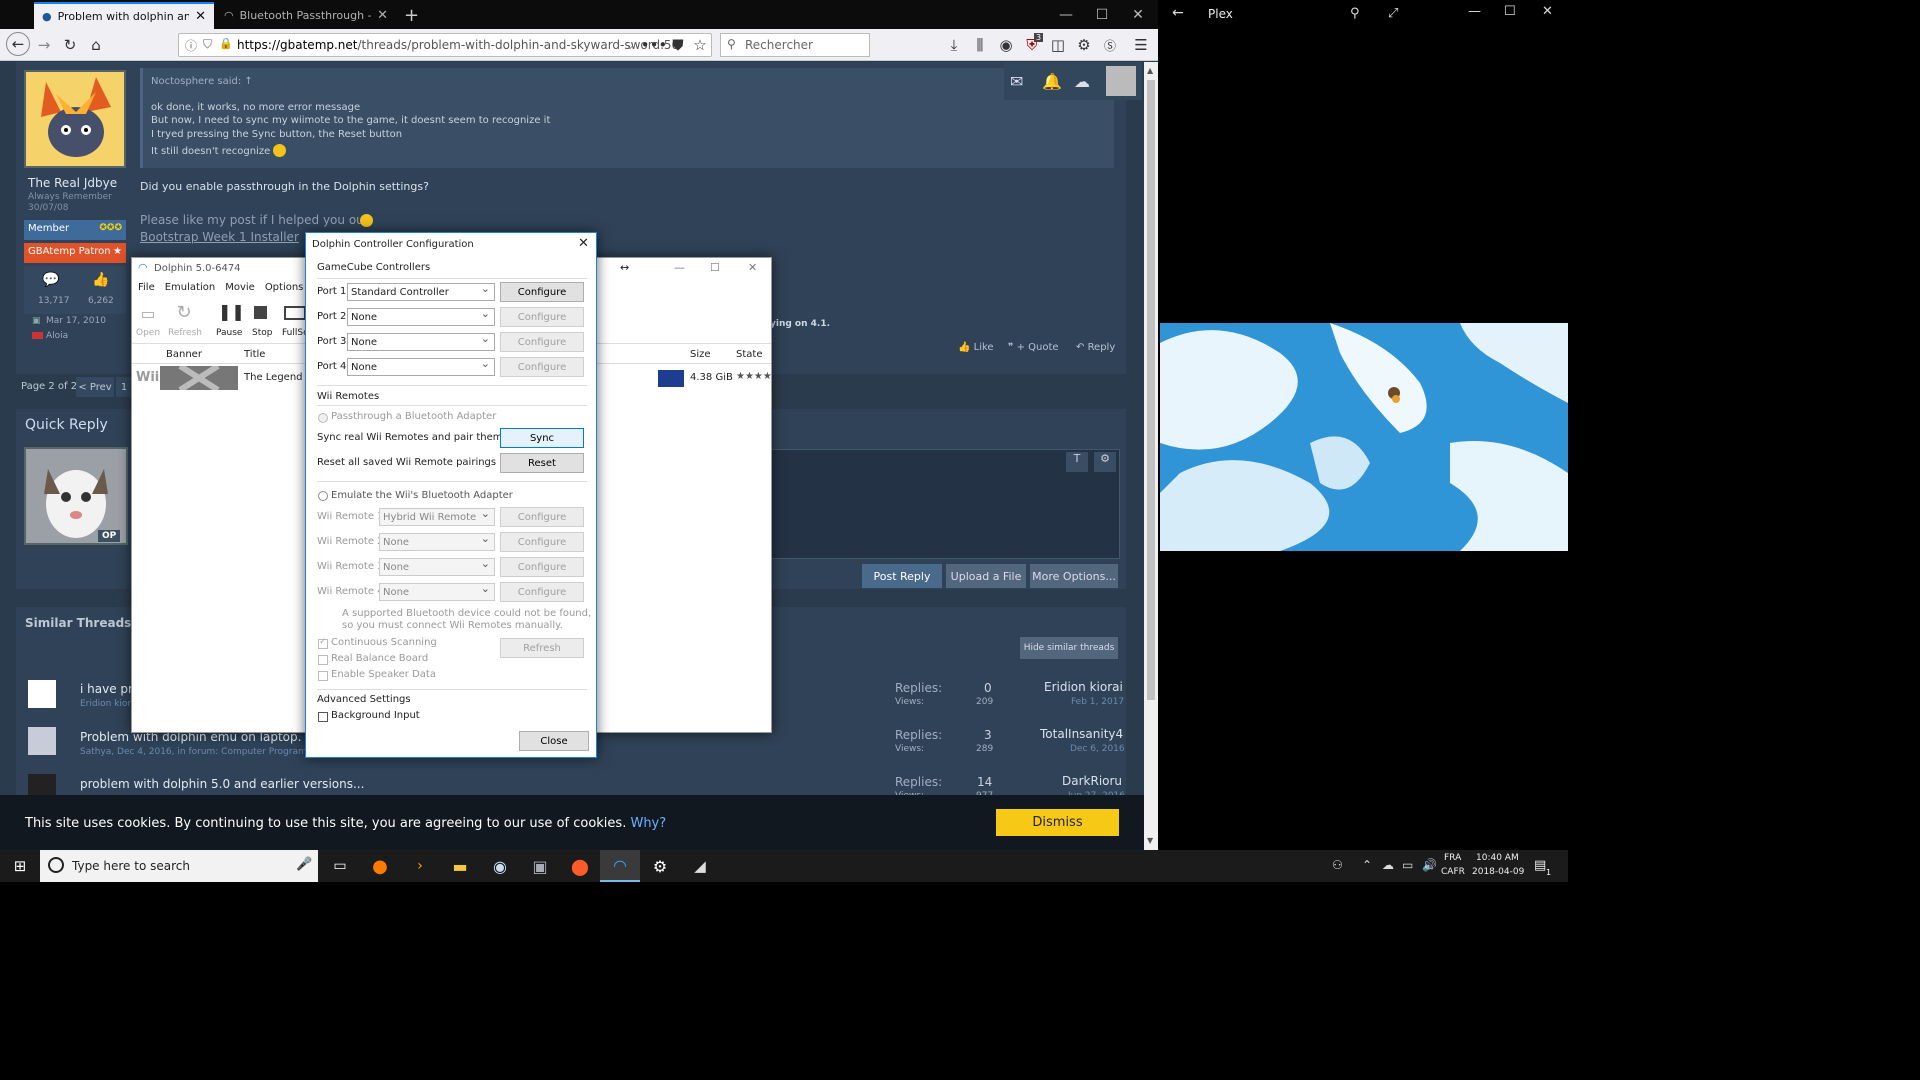 This screenshot has width=1920, height=1080. I want to click on balance-board-checkbox, so click(323, 660).